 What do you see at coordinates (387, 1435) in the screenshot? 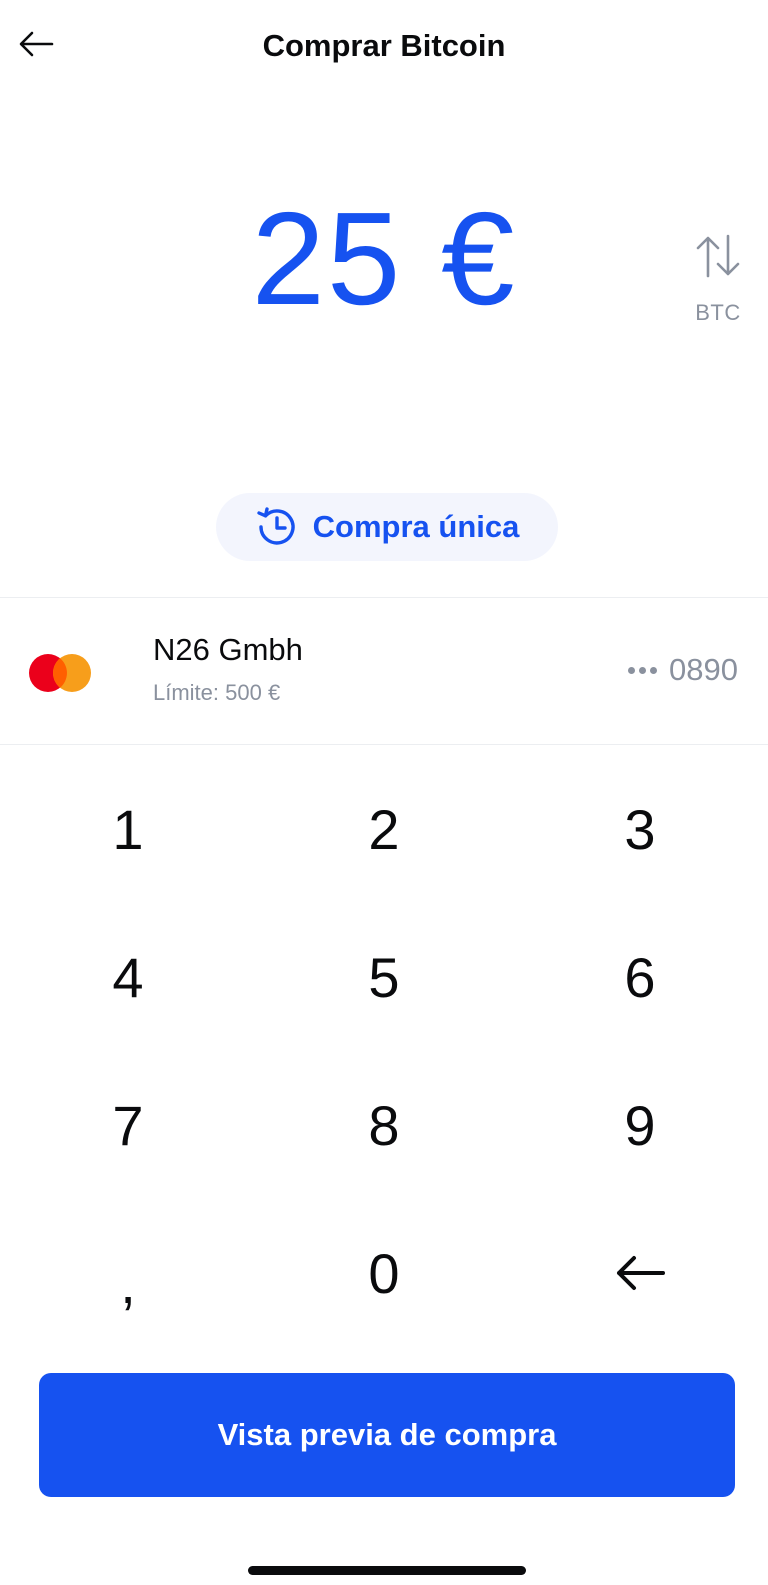
I see `preview-purchase-button: Vista previa de compra` at bounding box center [387, 1435].